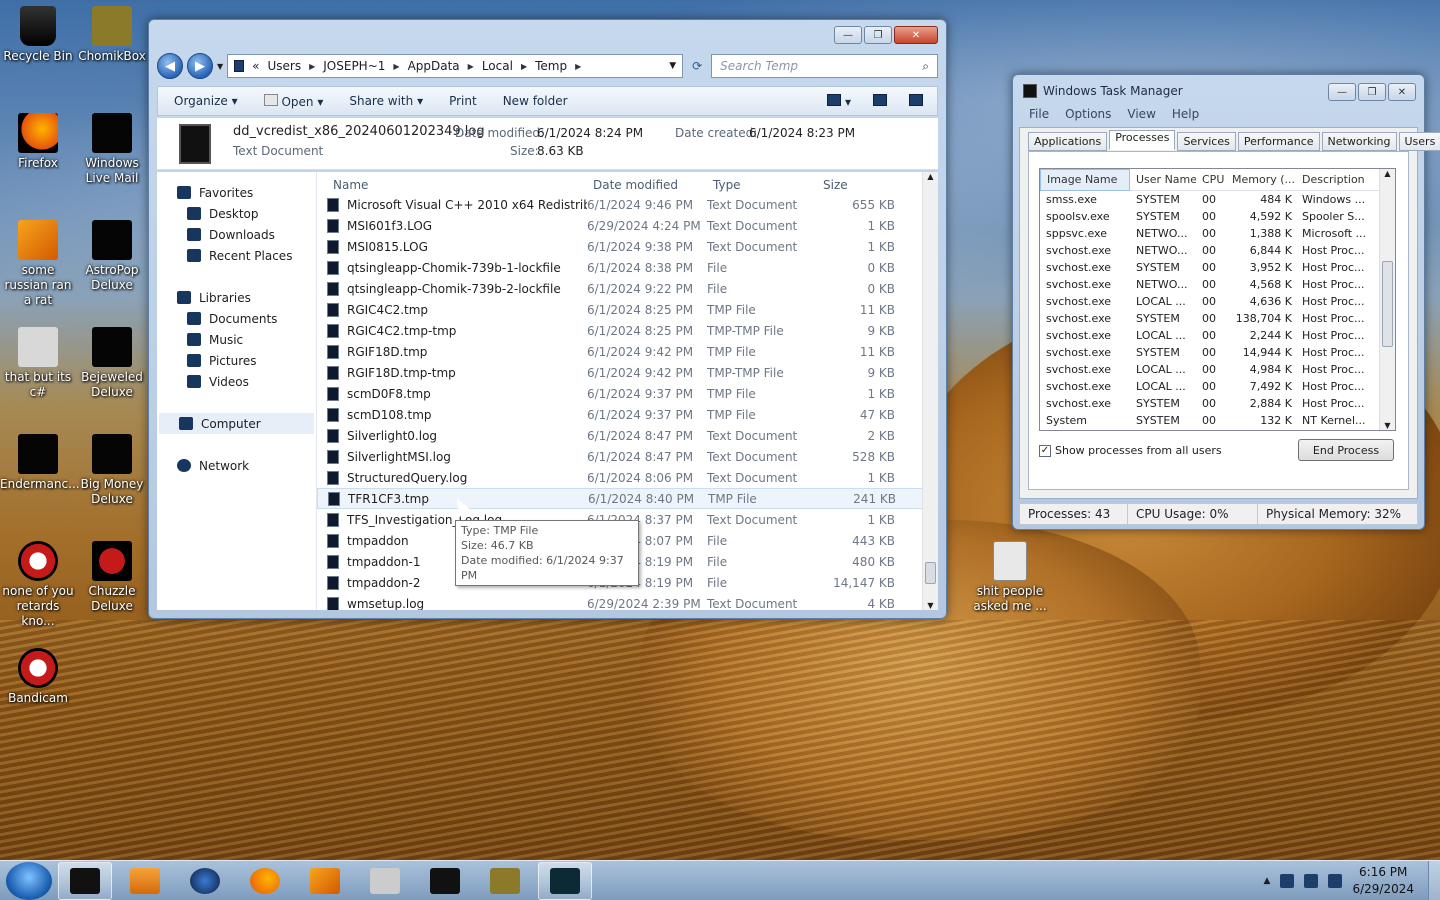 This screenshot has height=900, width=1440. I want to click on tab-users: Users, so click(1419, 141).